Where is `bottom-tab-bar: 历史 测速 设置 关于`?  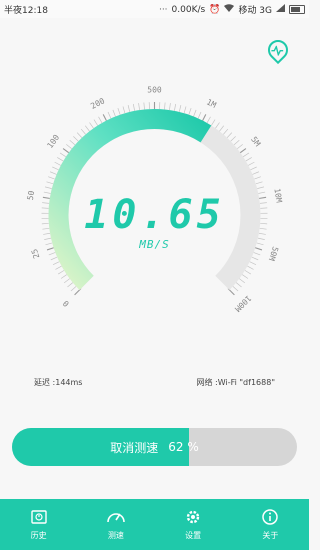 bottom-tab-bar: 历史 测速 设置 关于 is located at coordinates (154, 524).